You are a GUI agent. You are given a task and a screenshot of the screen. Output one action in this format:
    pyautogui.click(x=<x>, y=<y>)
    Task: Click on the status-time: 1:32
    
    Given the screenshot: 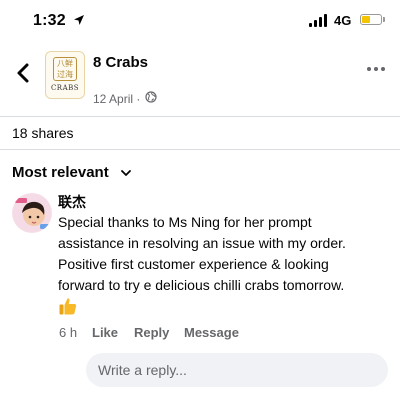 What is the action you would take?
    pyautogui.click(x=49, y=20)
    